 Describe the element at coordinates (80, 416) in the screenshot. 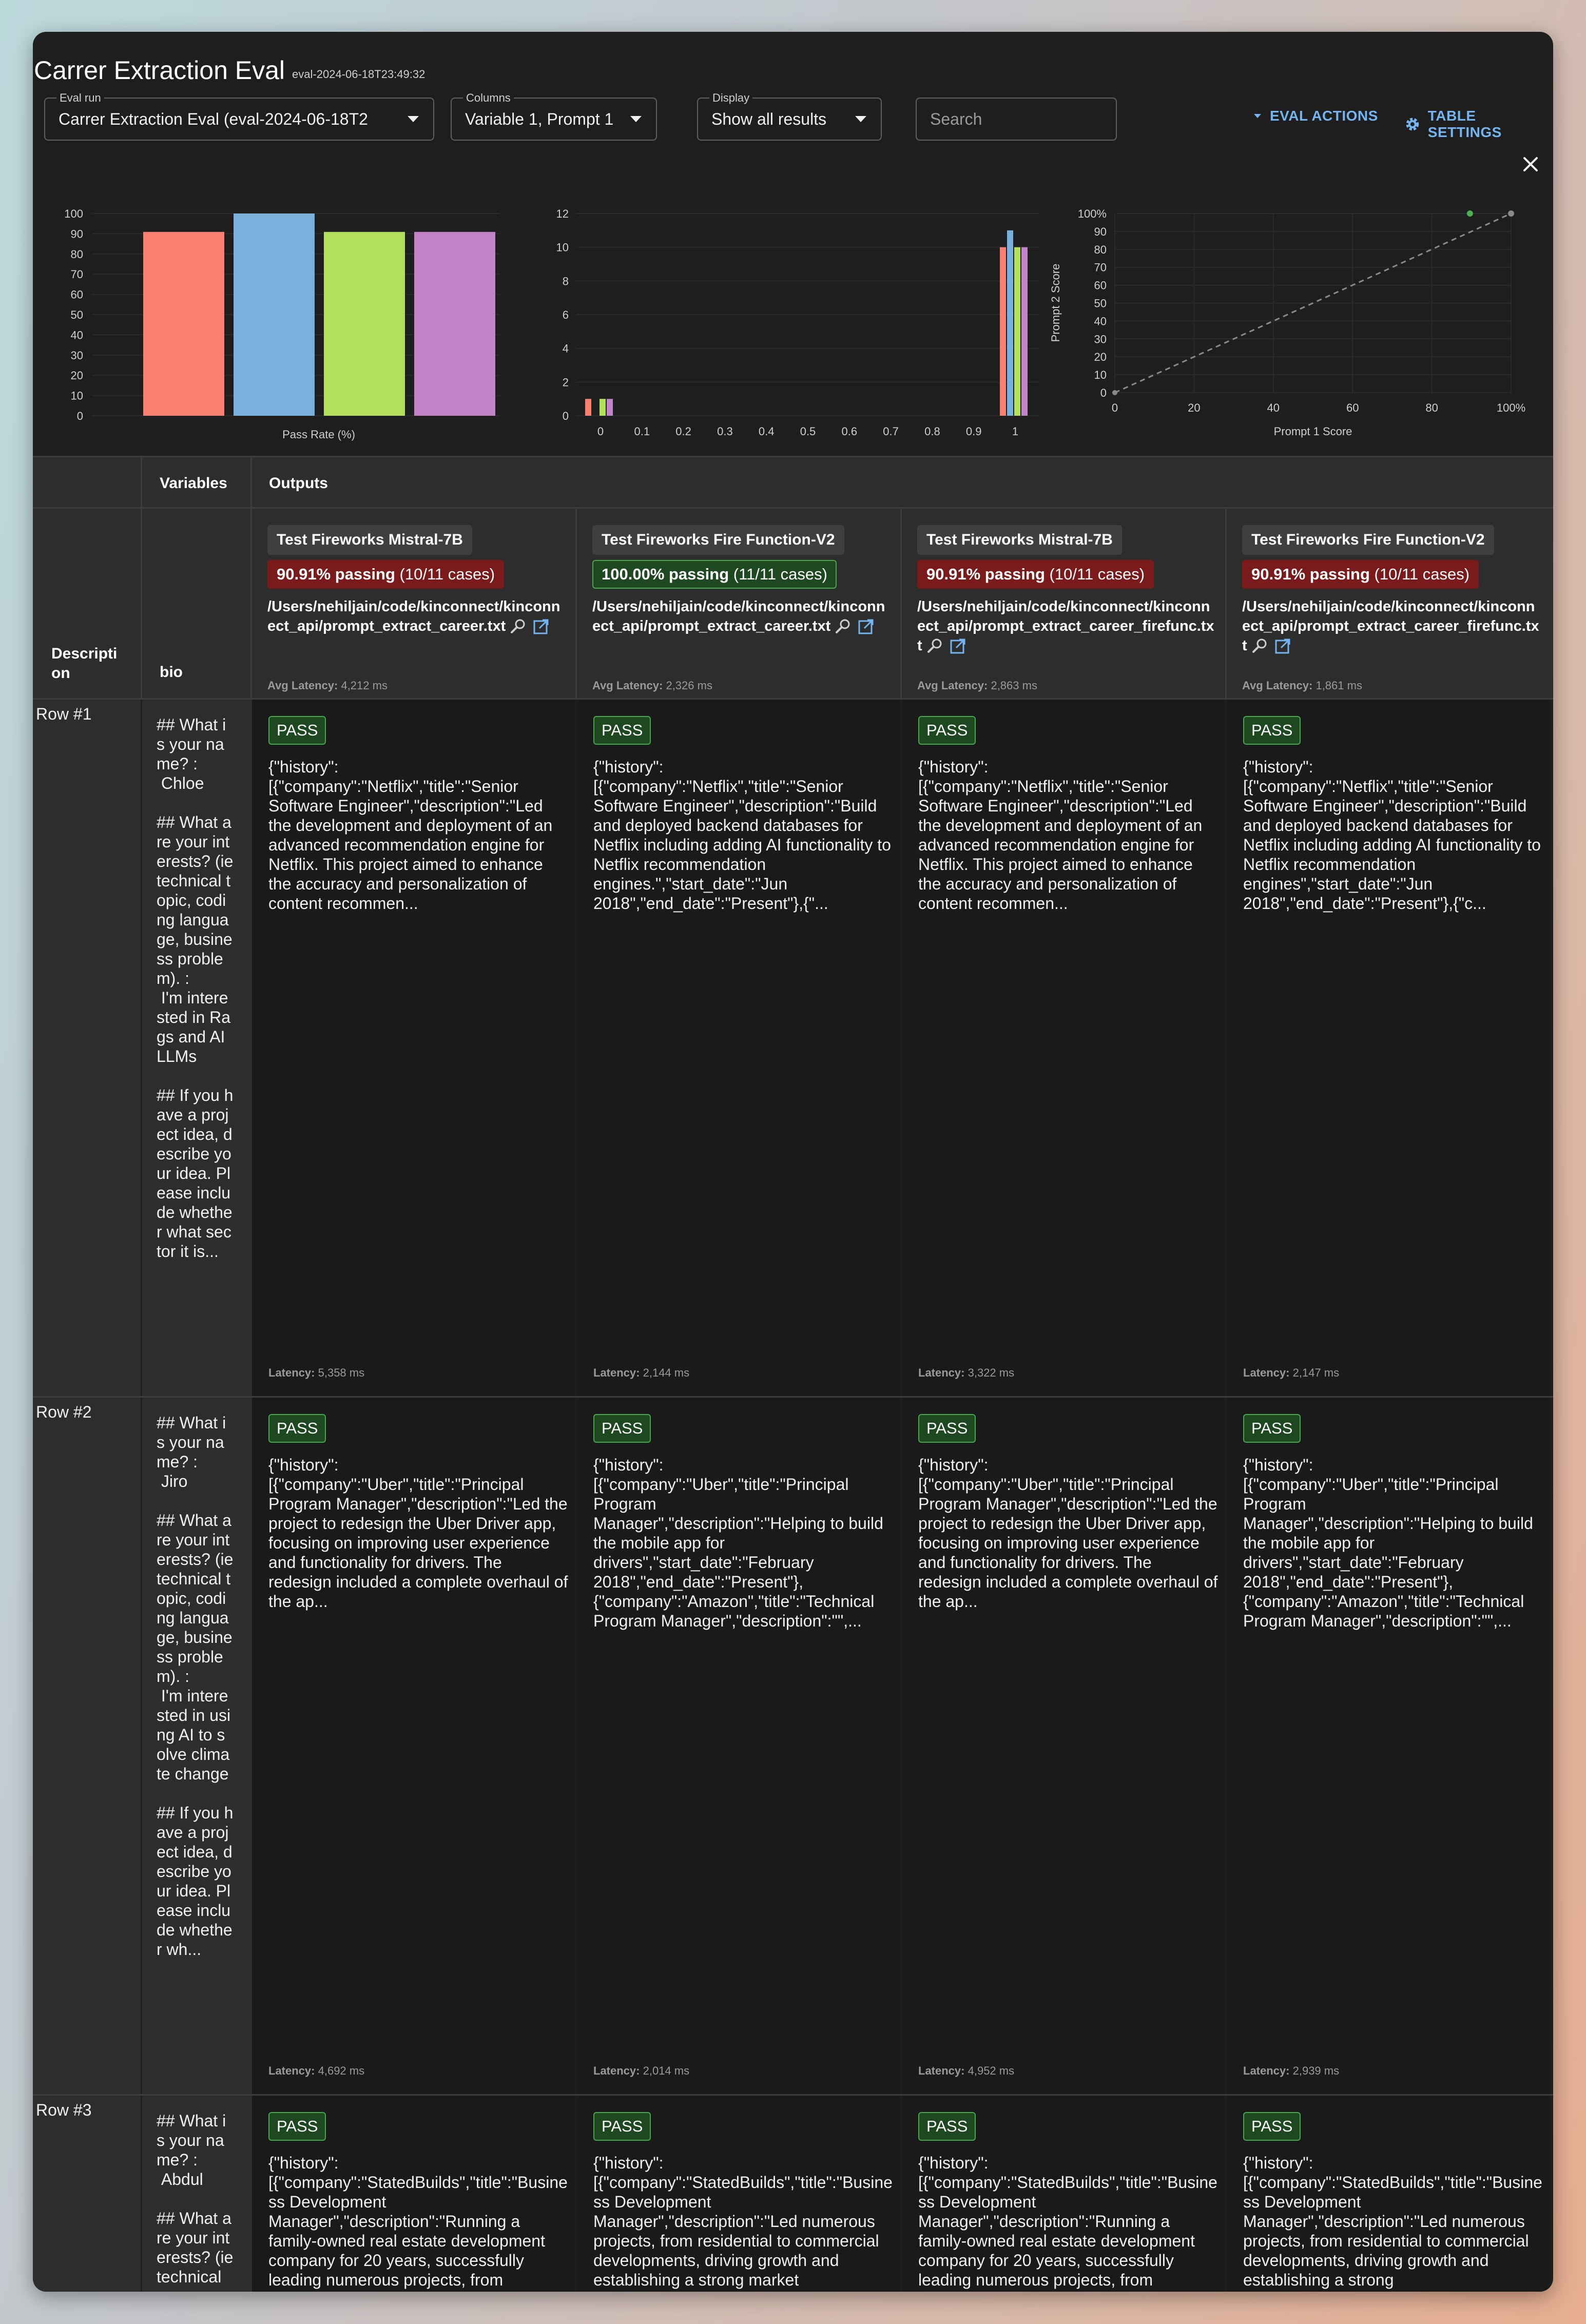

I see `y-tick-label: 0` at that location.